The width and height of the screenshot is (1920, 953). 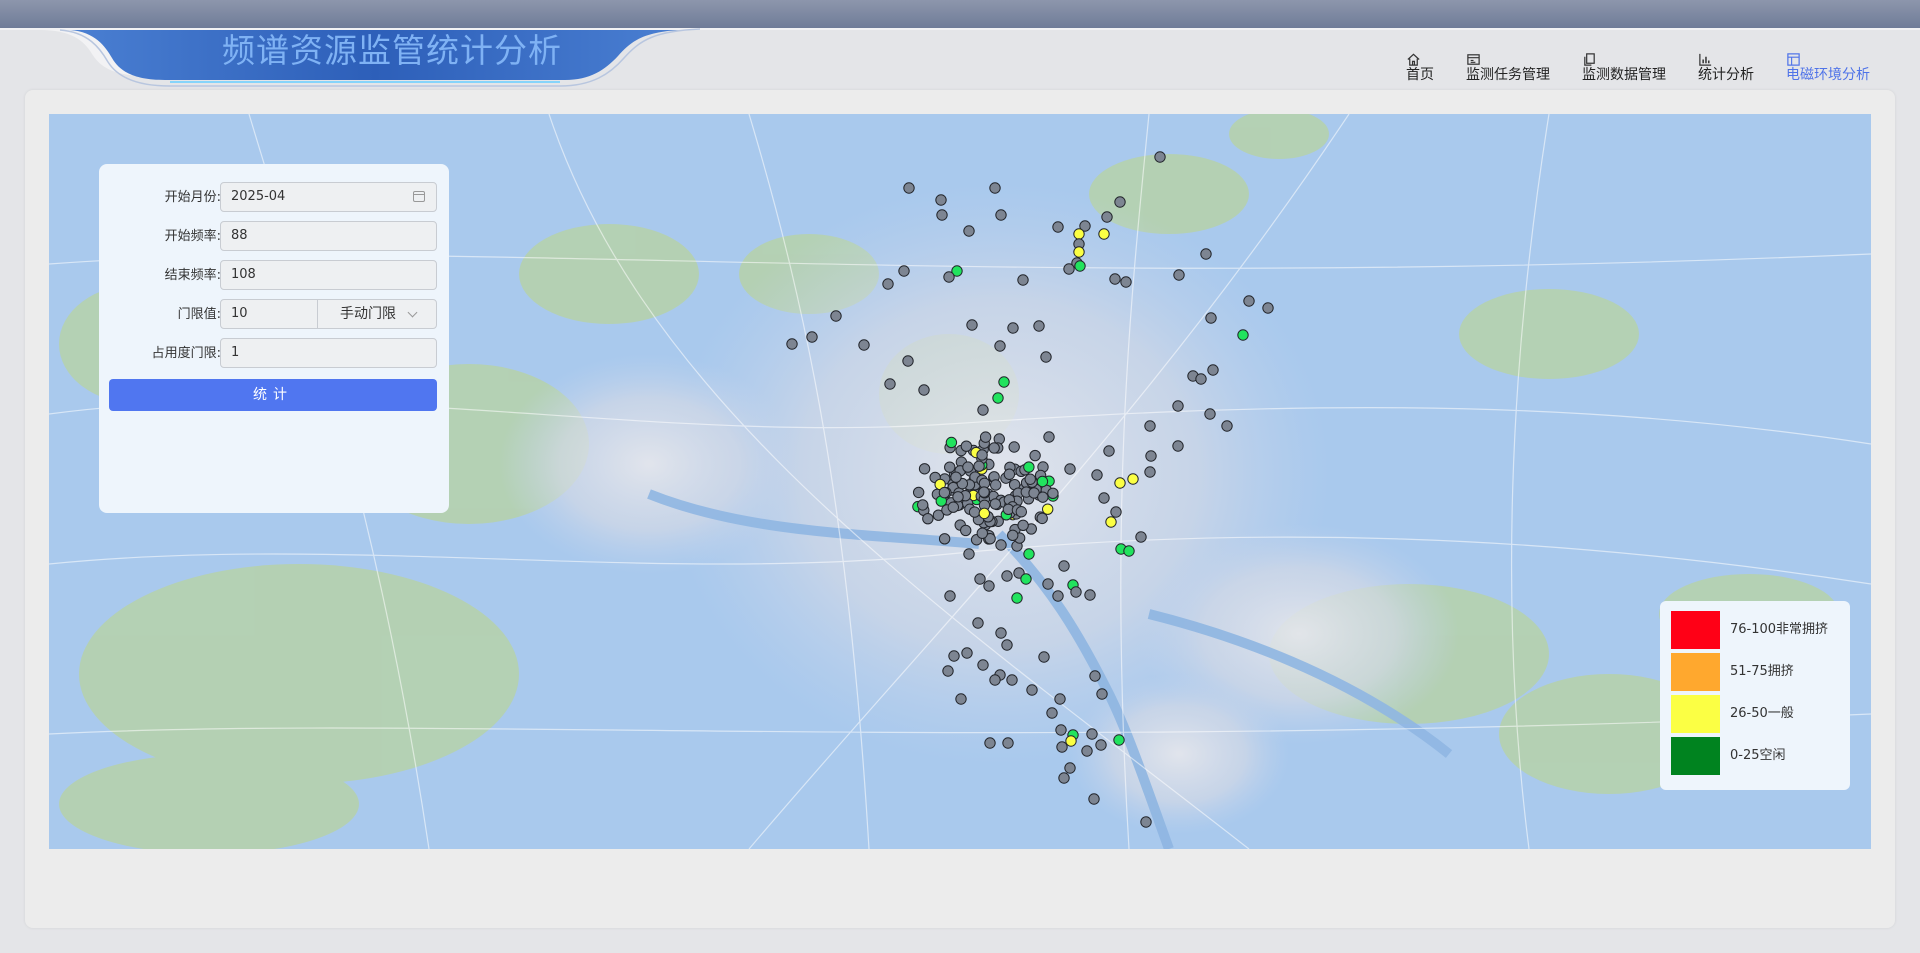 I want to click on end-freq-input: 108, so click(x=328, y=275).